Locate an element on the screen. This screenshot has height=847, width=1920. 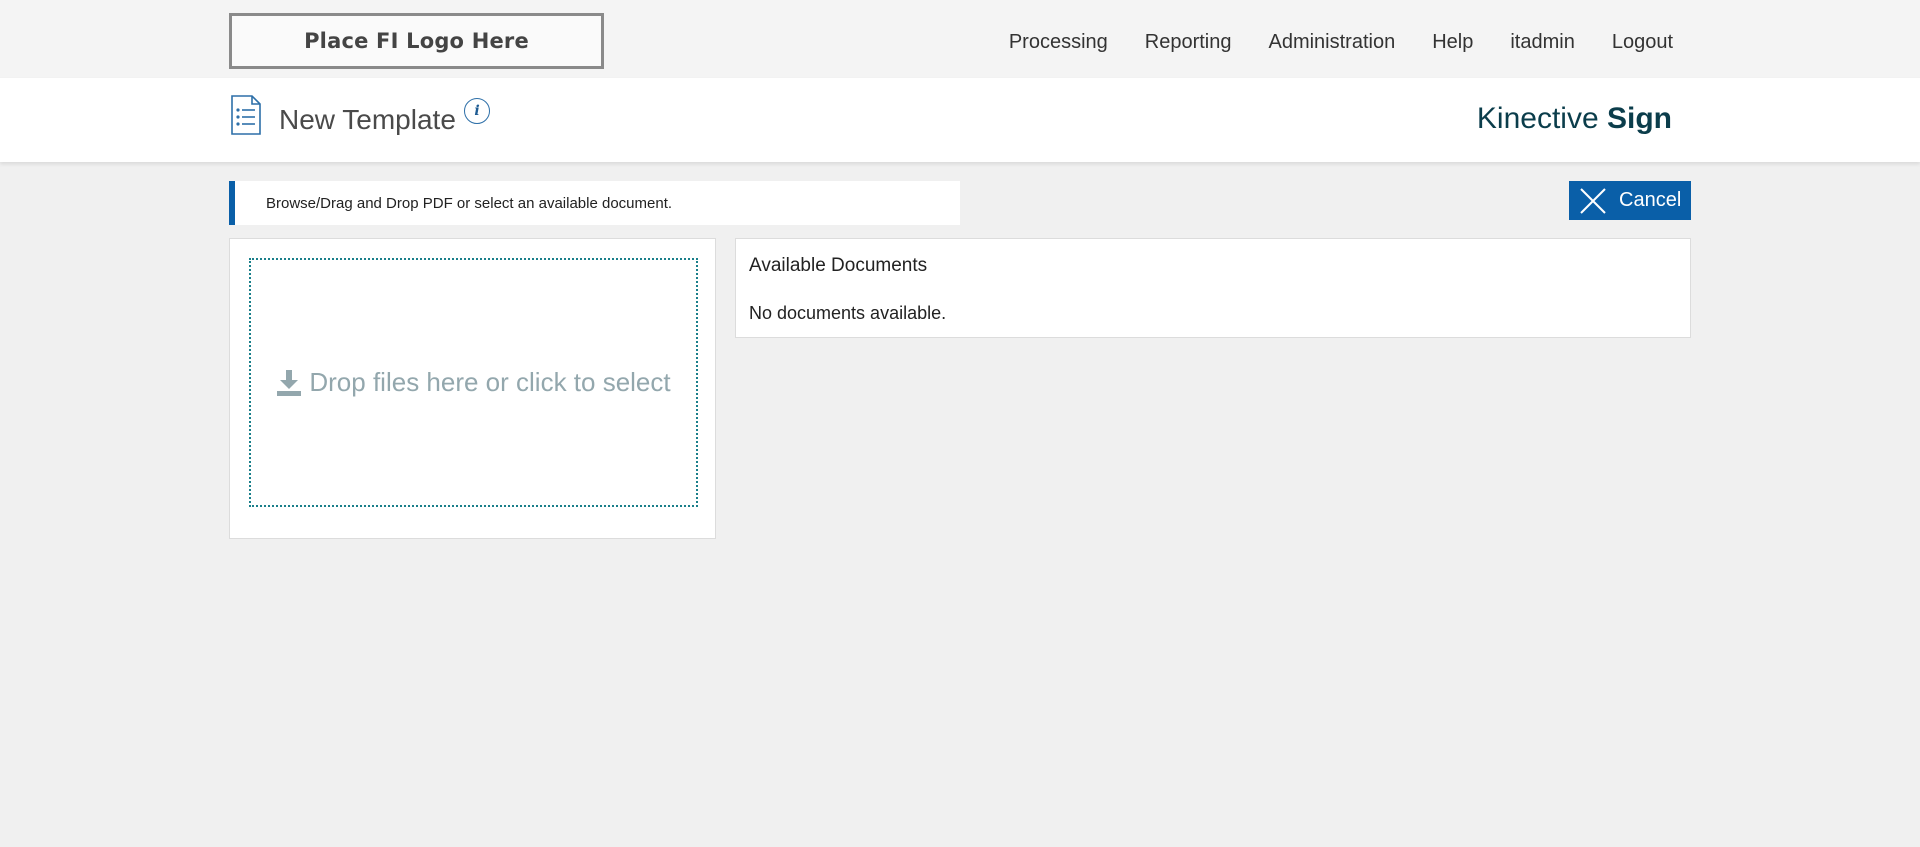
dropzone-text: Drop files here or click to select is located at coordinates (490, 382).